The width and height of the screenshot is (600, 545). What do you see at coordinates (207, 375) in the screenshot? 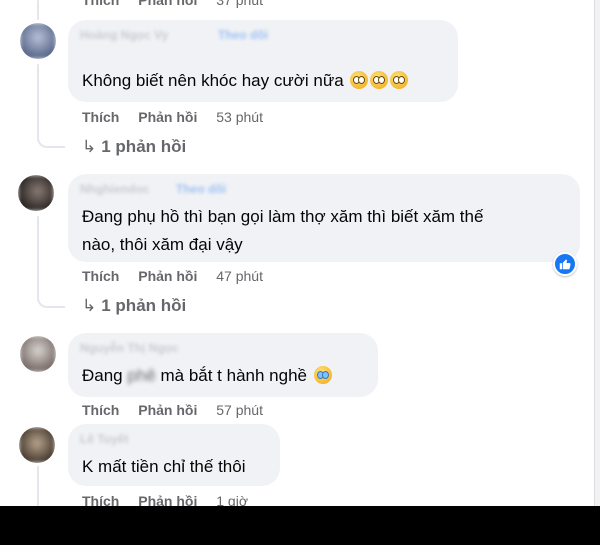
I see `comment-text: Đang phê mà bắt t hành nghề` at bounding box center [207, 375].